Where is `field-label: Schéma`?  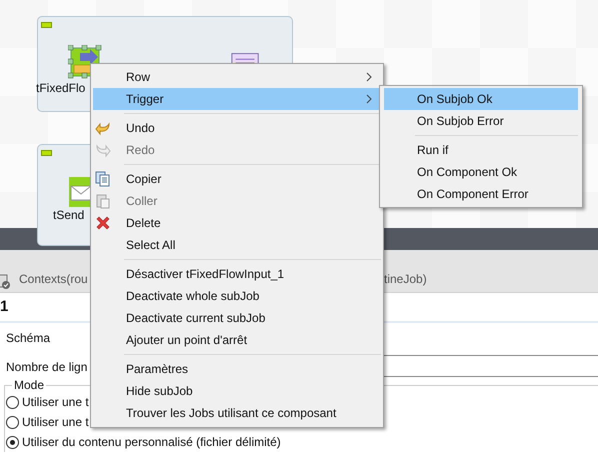 field-label: Schéma is located at coordinates (28, 337).